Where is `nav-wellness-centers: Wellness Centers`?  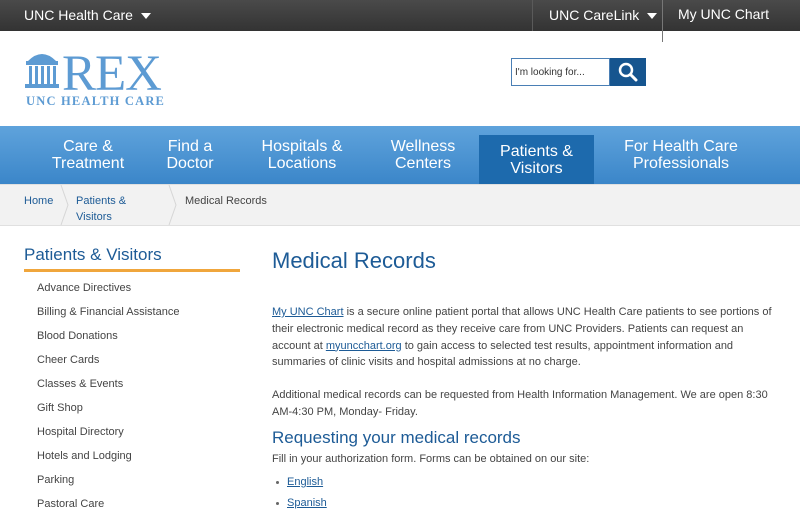 nav-wellness-centers: Wellness Centers is located at coordinates (423, 155).